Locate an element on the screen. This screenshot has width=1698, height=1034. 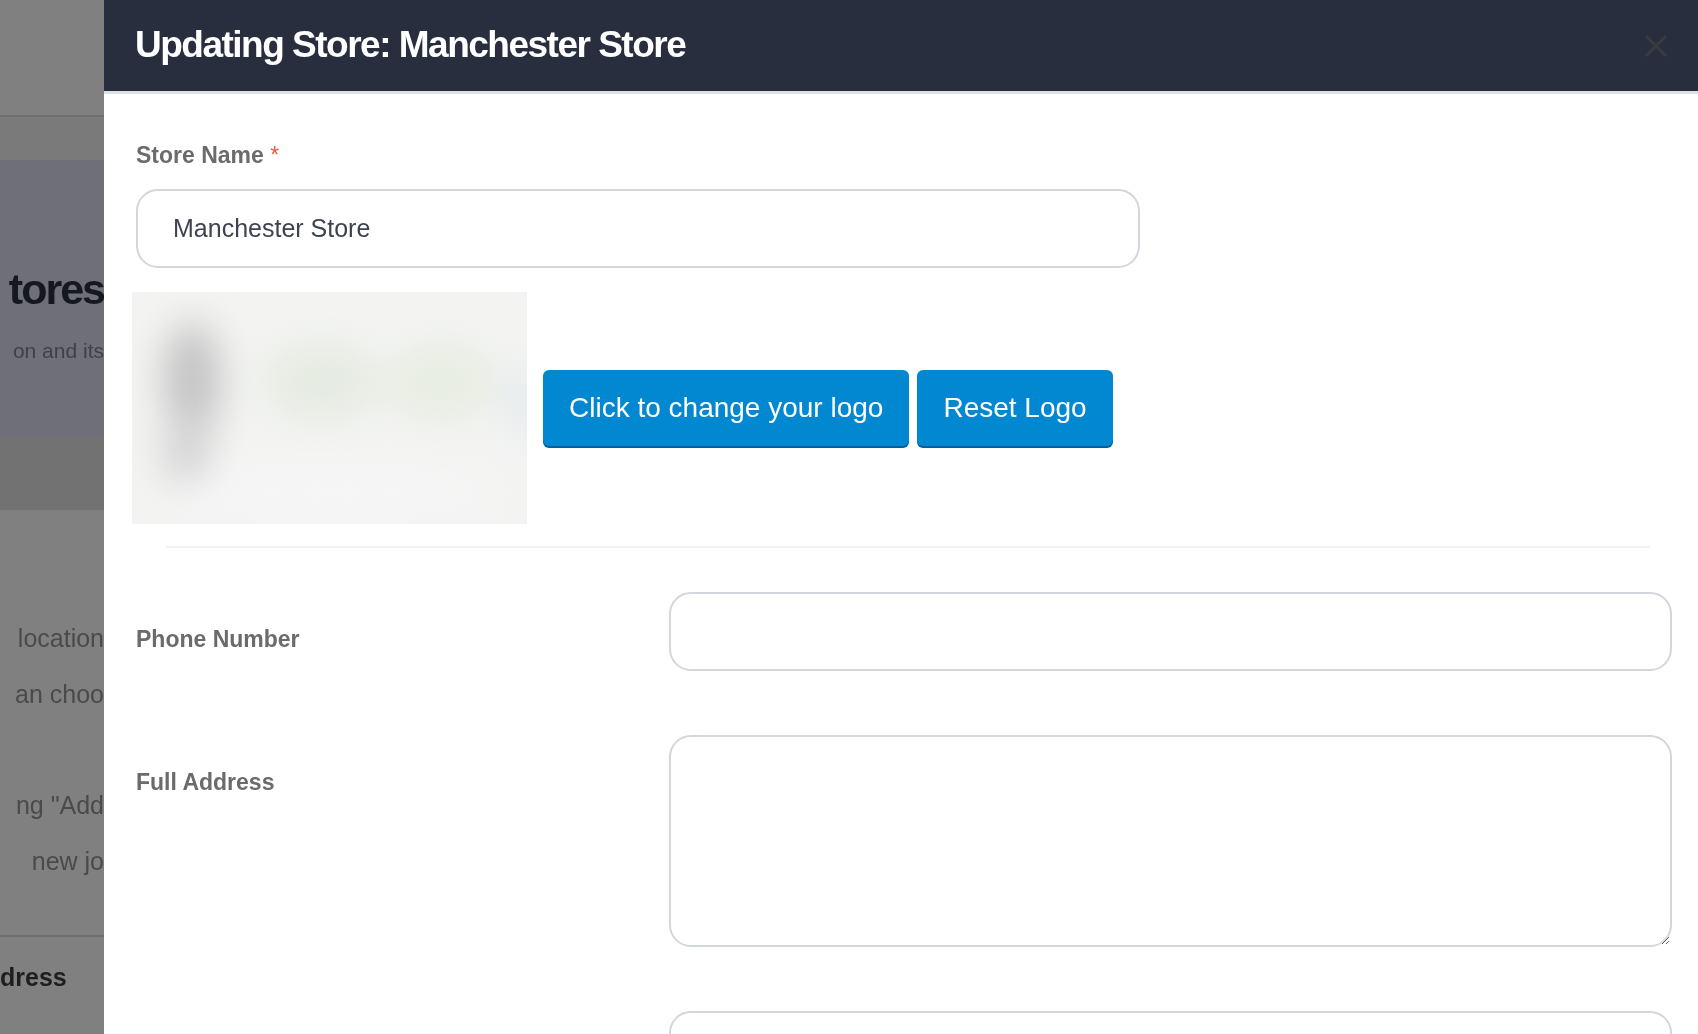
input-field is located at coordinates (1170, 631).